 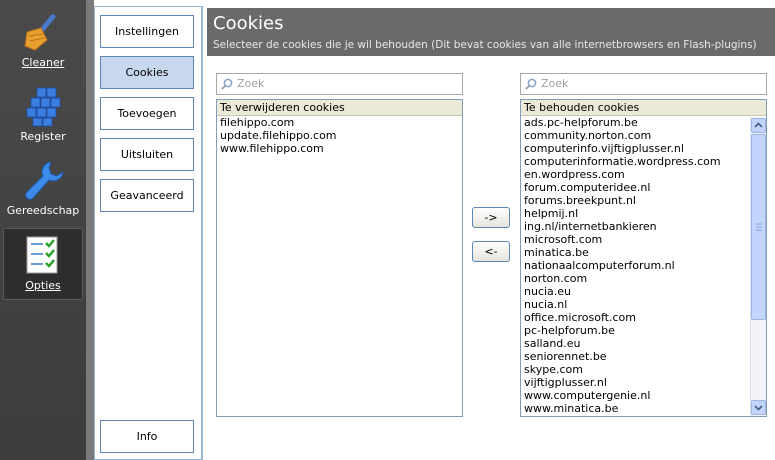 What do you see at coordinates (147, 113) in the screenshot?
I see `nav-toevoegen-button: Toevoegen` at bounding box center [147, 113].